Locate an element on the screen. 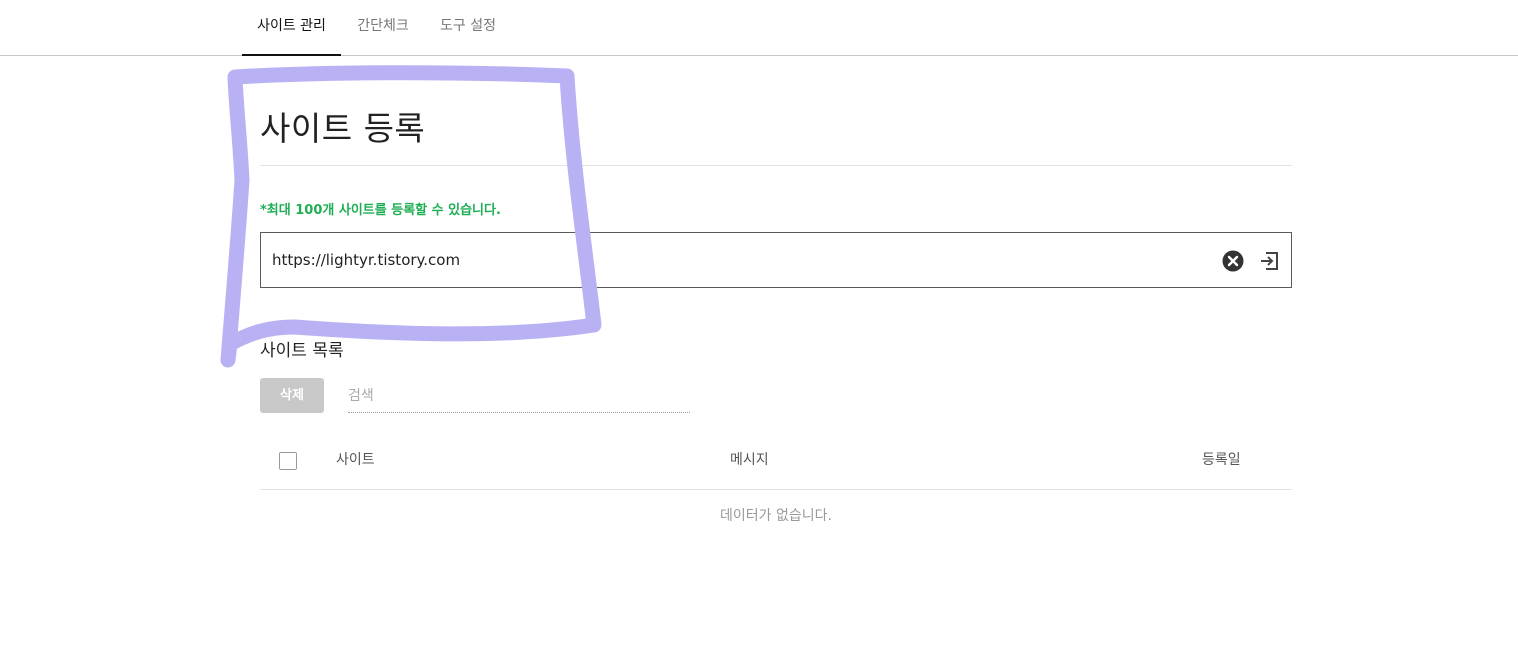 This screenshot has height=672, width=1518. top-tab-bar: 사이트 관리 간단체크 도구 설정 is located at coordinates (759, 28).